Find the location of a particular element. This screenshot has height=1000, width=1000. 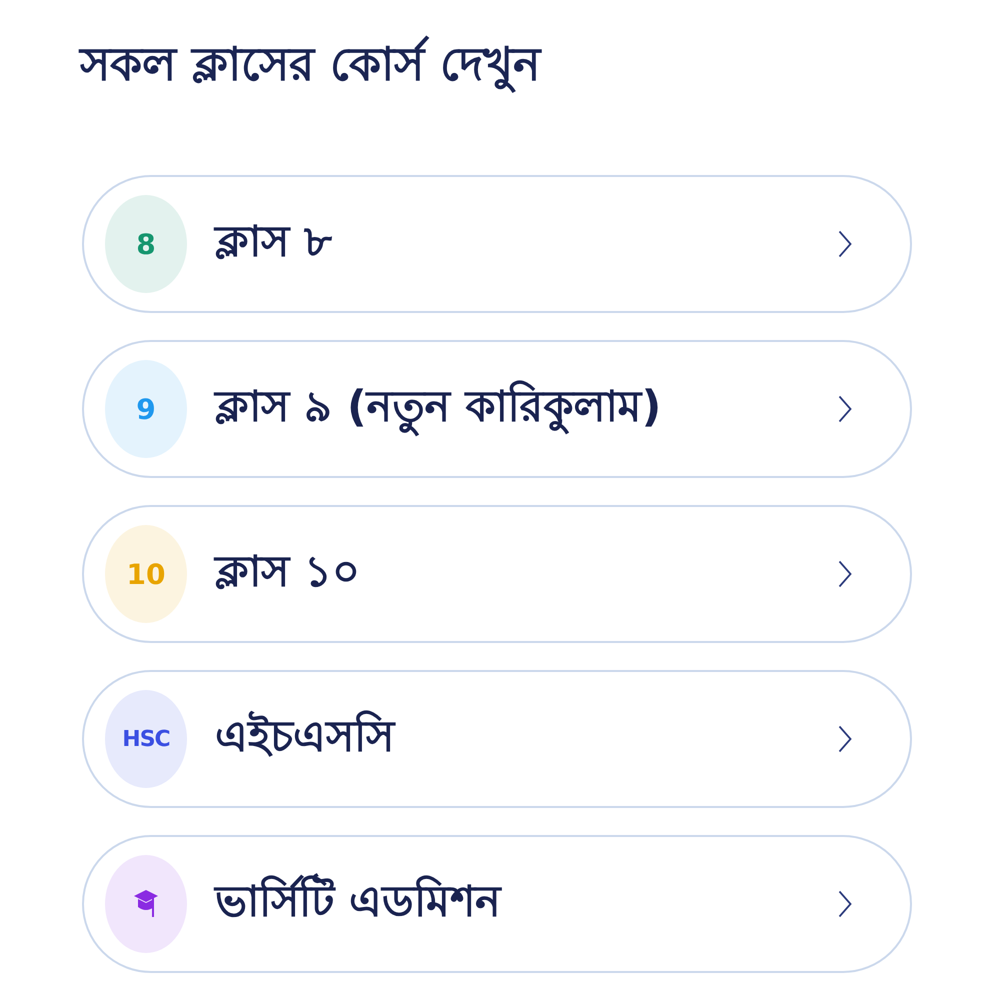

class-badge: 9 is located at coordinates (146, 409).